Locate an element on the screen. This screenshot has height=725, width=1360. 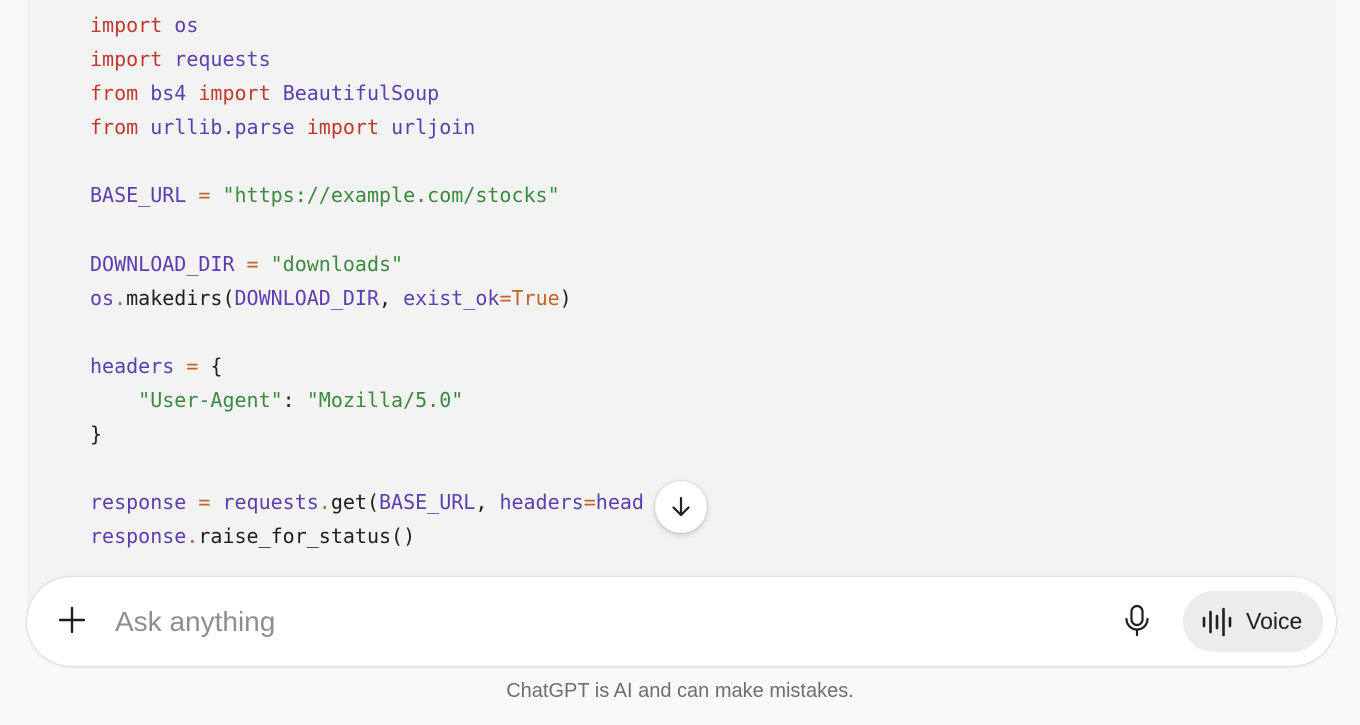
code-line: from urllib.parse import urljoin is located at coordinates (367, 127).